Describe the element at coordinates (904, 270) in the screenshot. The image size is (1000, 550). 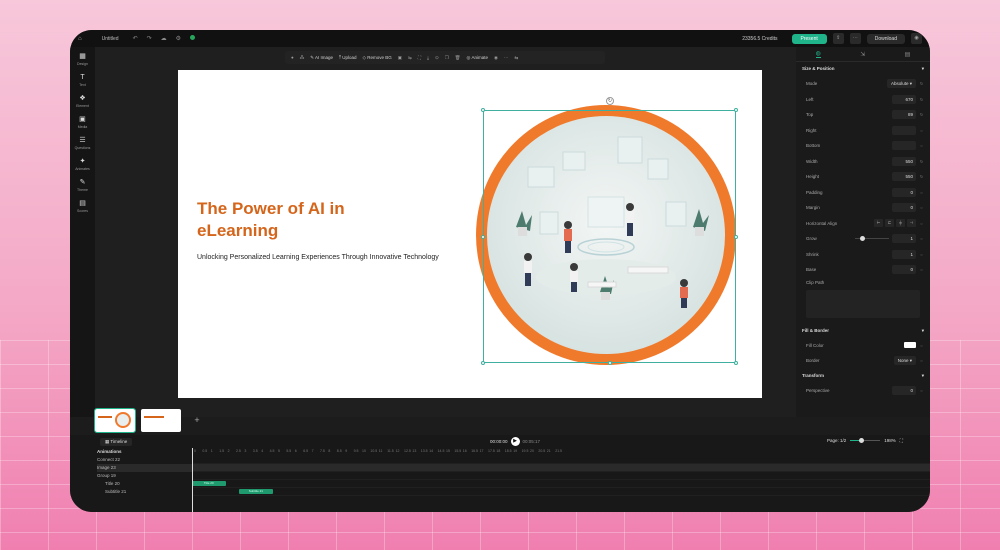
I see `base-input: 0` at that location.